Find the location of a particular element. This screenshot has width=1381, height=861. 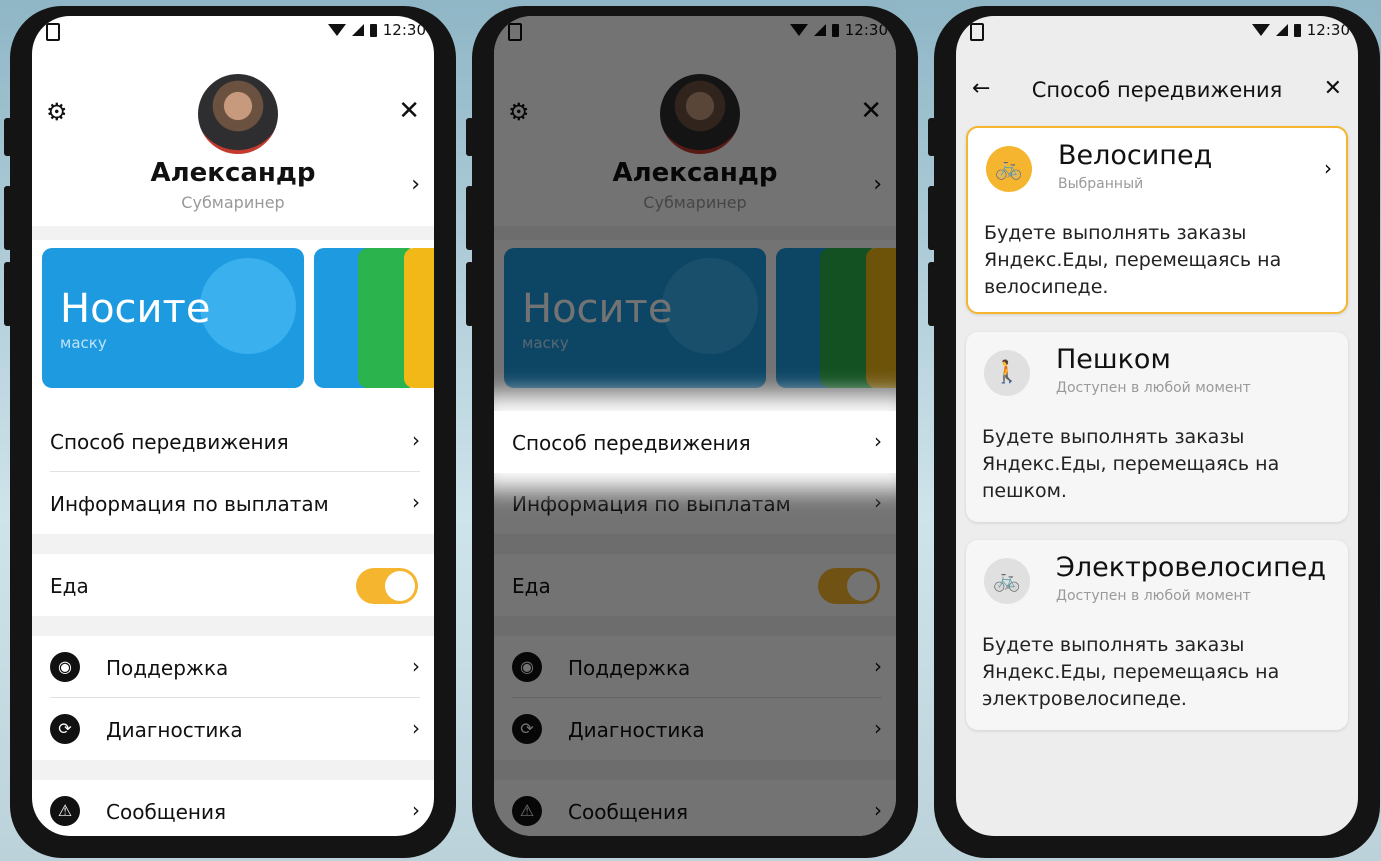

profile-subtitle: Субмаринер is located at coordinates (233, 202).